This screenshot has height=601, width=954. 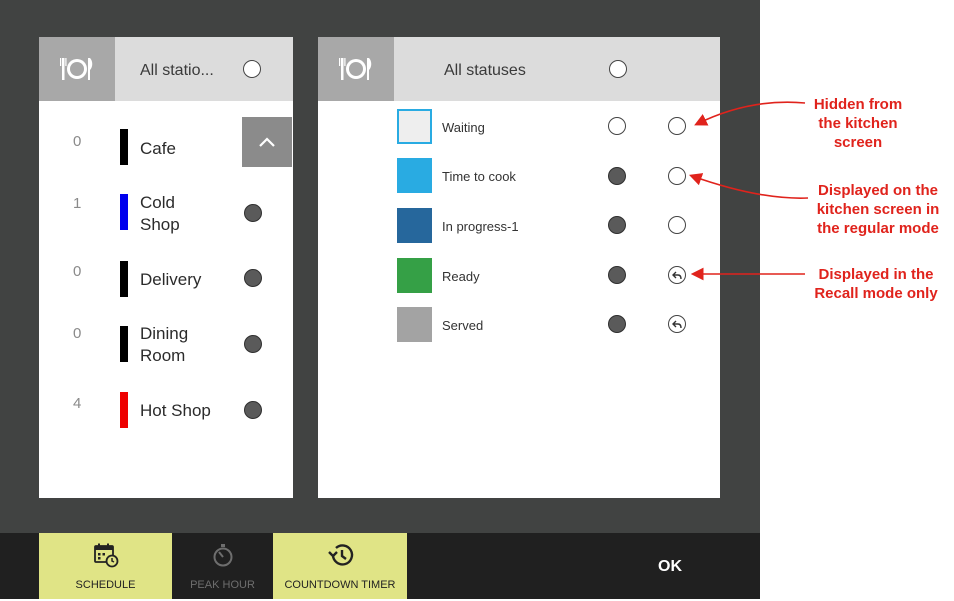 I want to click on countdown-timer-button: COUNTDOWN TIMER, so click(x=340, y=566).